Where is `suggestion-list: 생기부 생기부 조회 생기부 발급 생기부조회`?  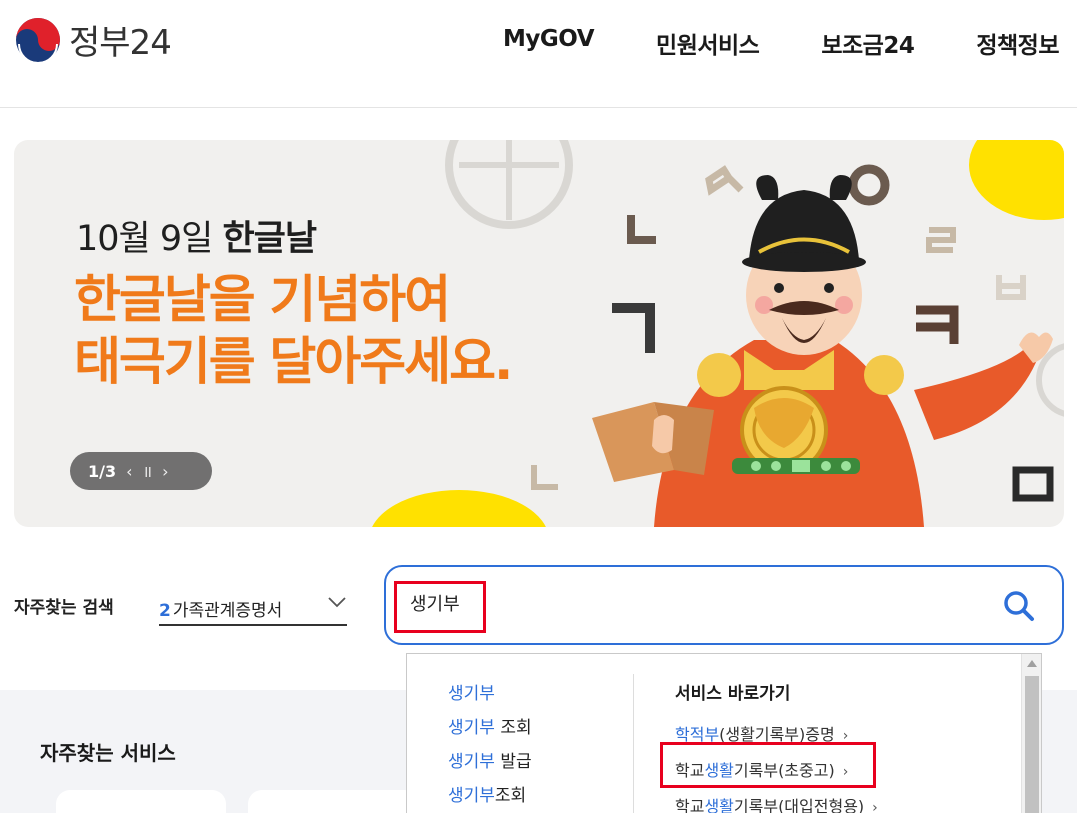 suggestion-list: 생기부 생기부 조회 생기부 발급 생기부조회 is located at coordinates (490, 746).